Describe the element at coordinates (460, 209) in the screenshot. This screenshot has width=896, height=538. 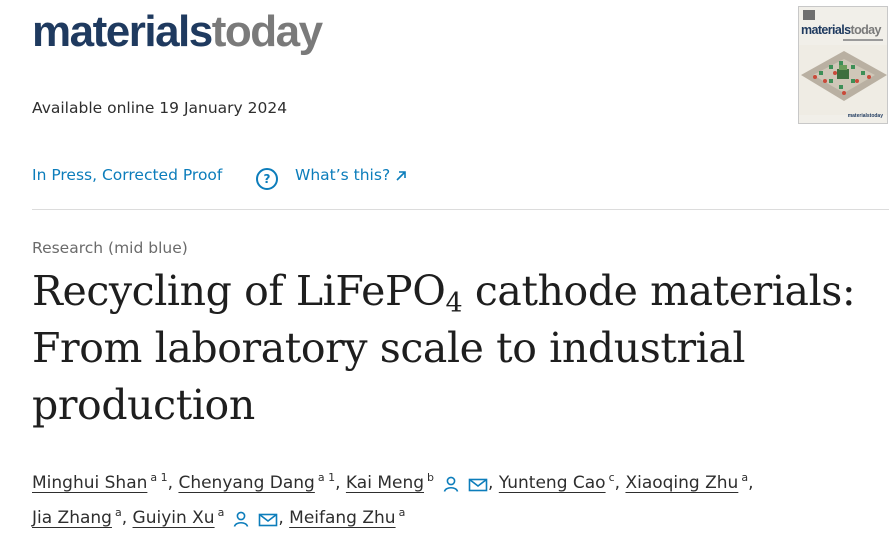
I see `divider` at that location.